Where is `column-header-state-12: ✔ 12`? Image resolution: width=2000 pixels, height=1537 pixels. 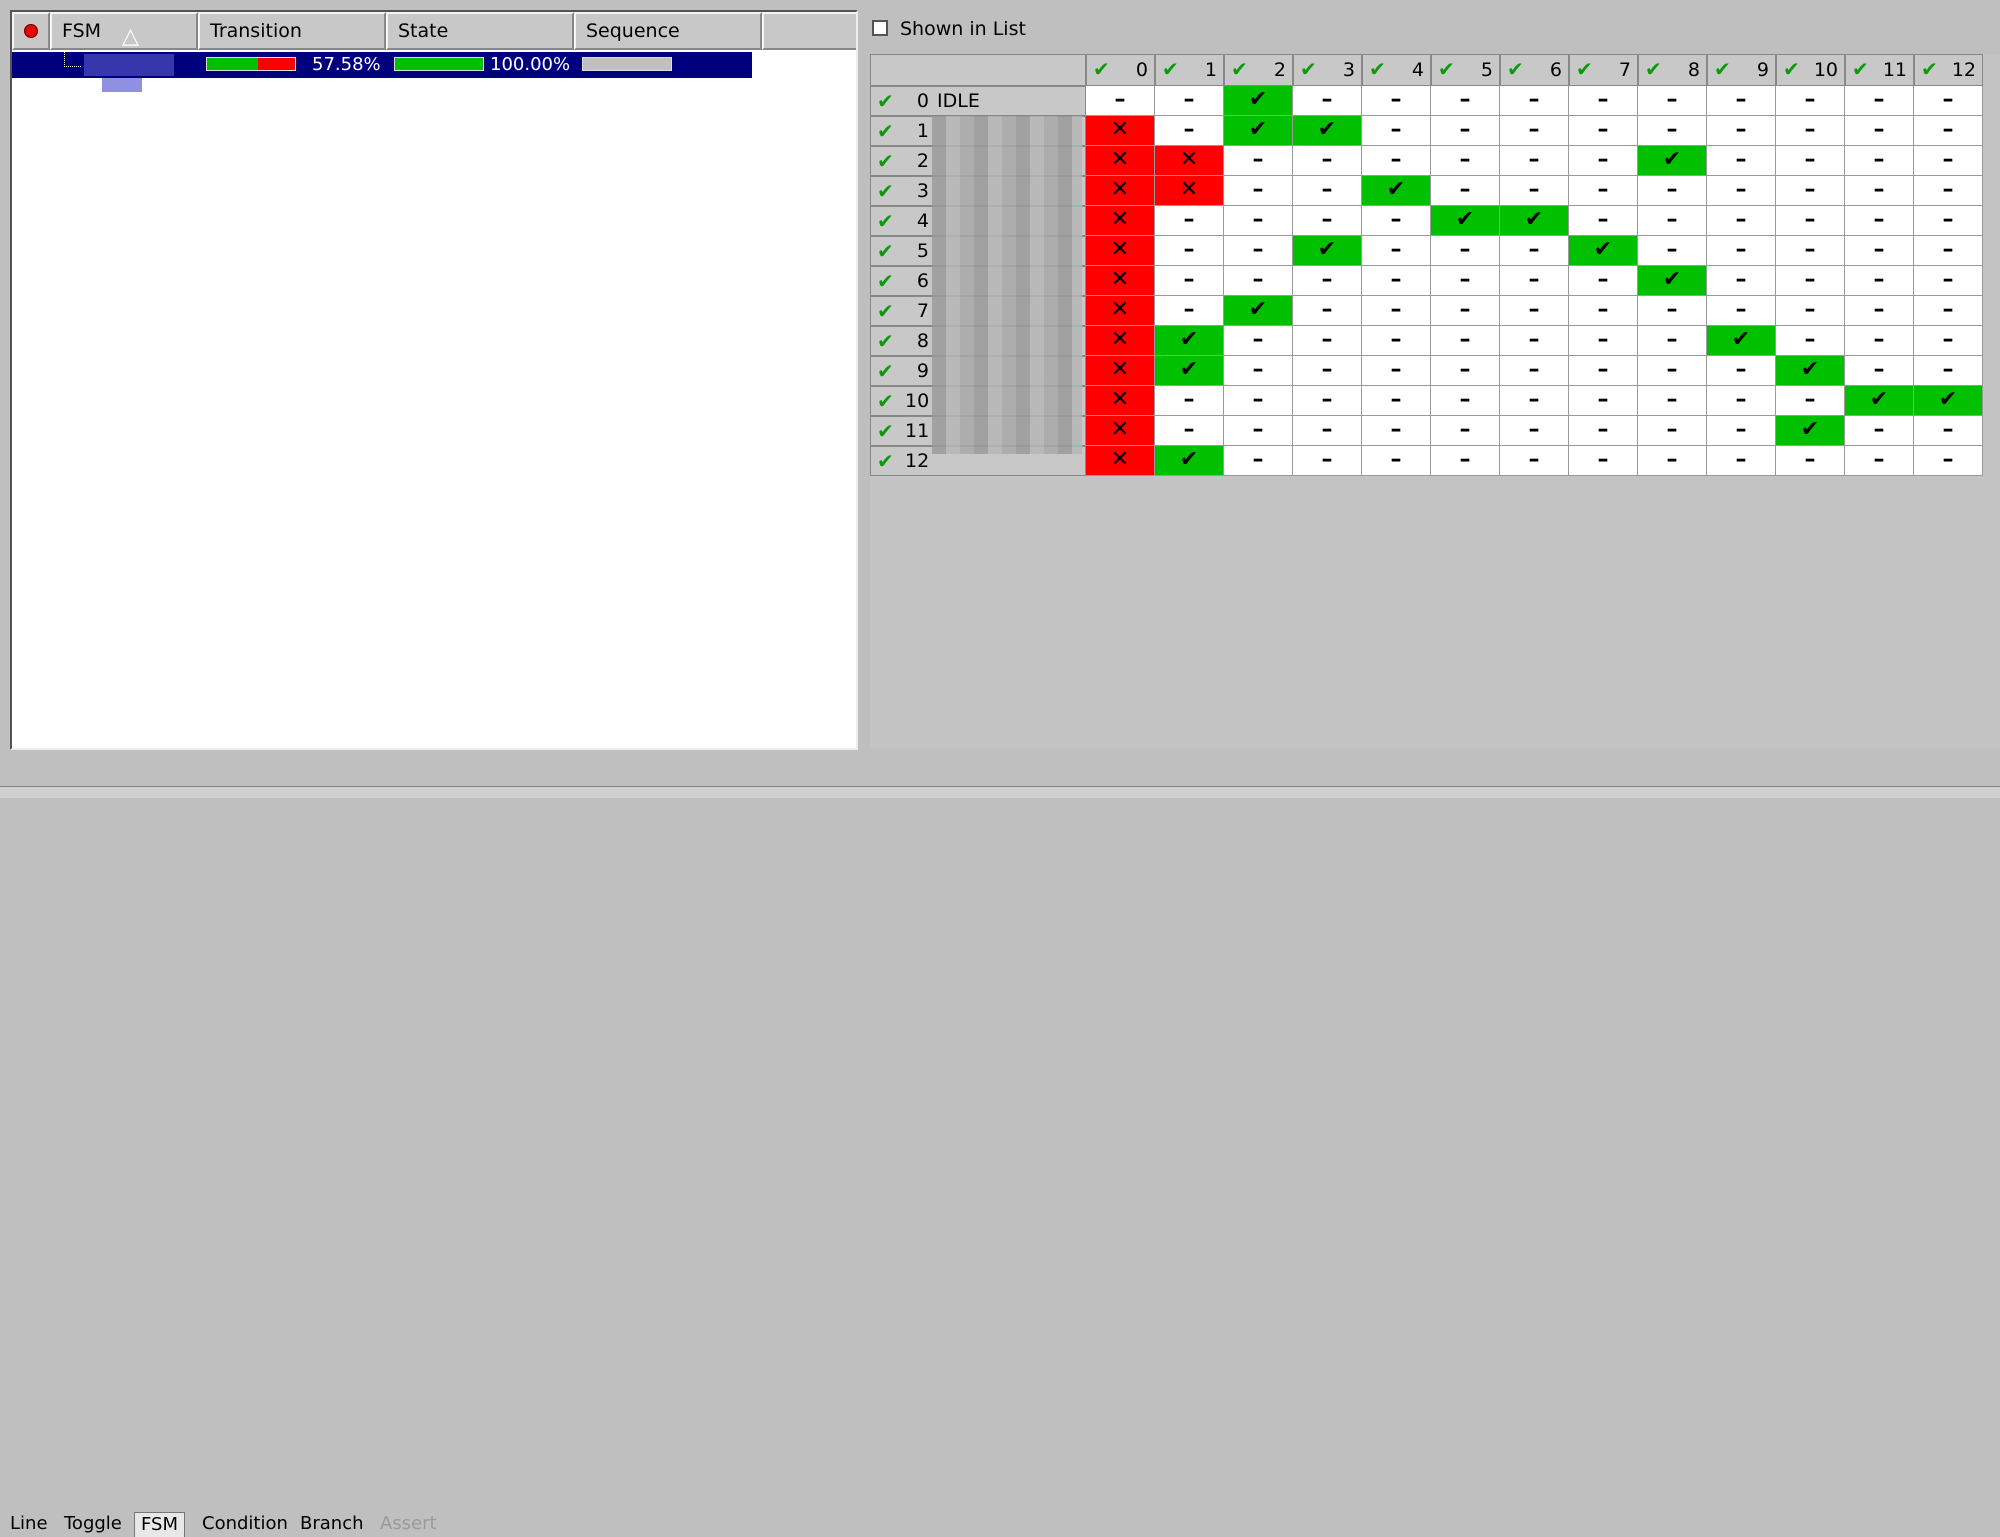
column-header-state-12: ✔ 12 is located at coordinates (1948, 70).